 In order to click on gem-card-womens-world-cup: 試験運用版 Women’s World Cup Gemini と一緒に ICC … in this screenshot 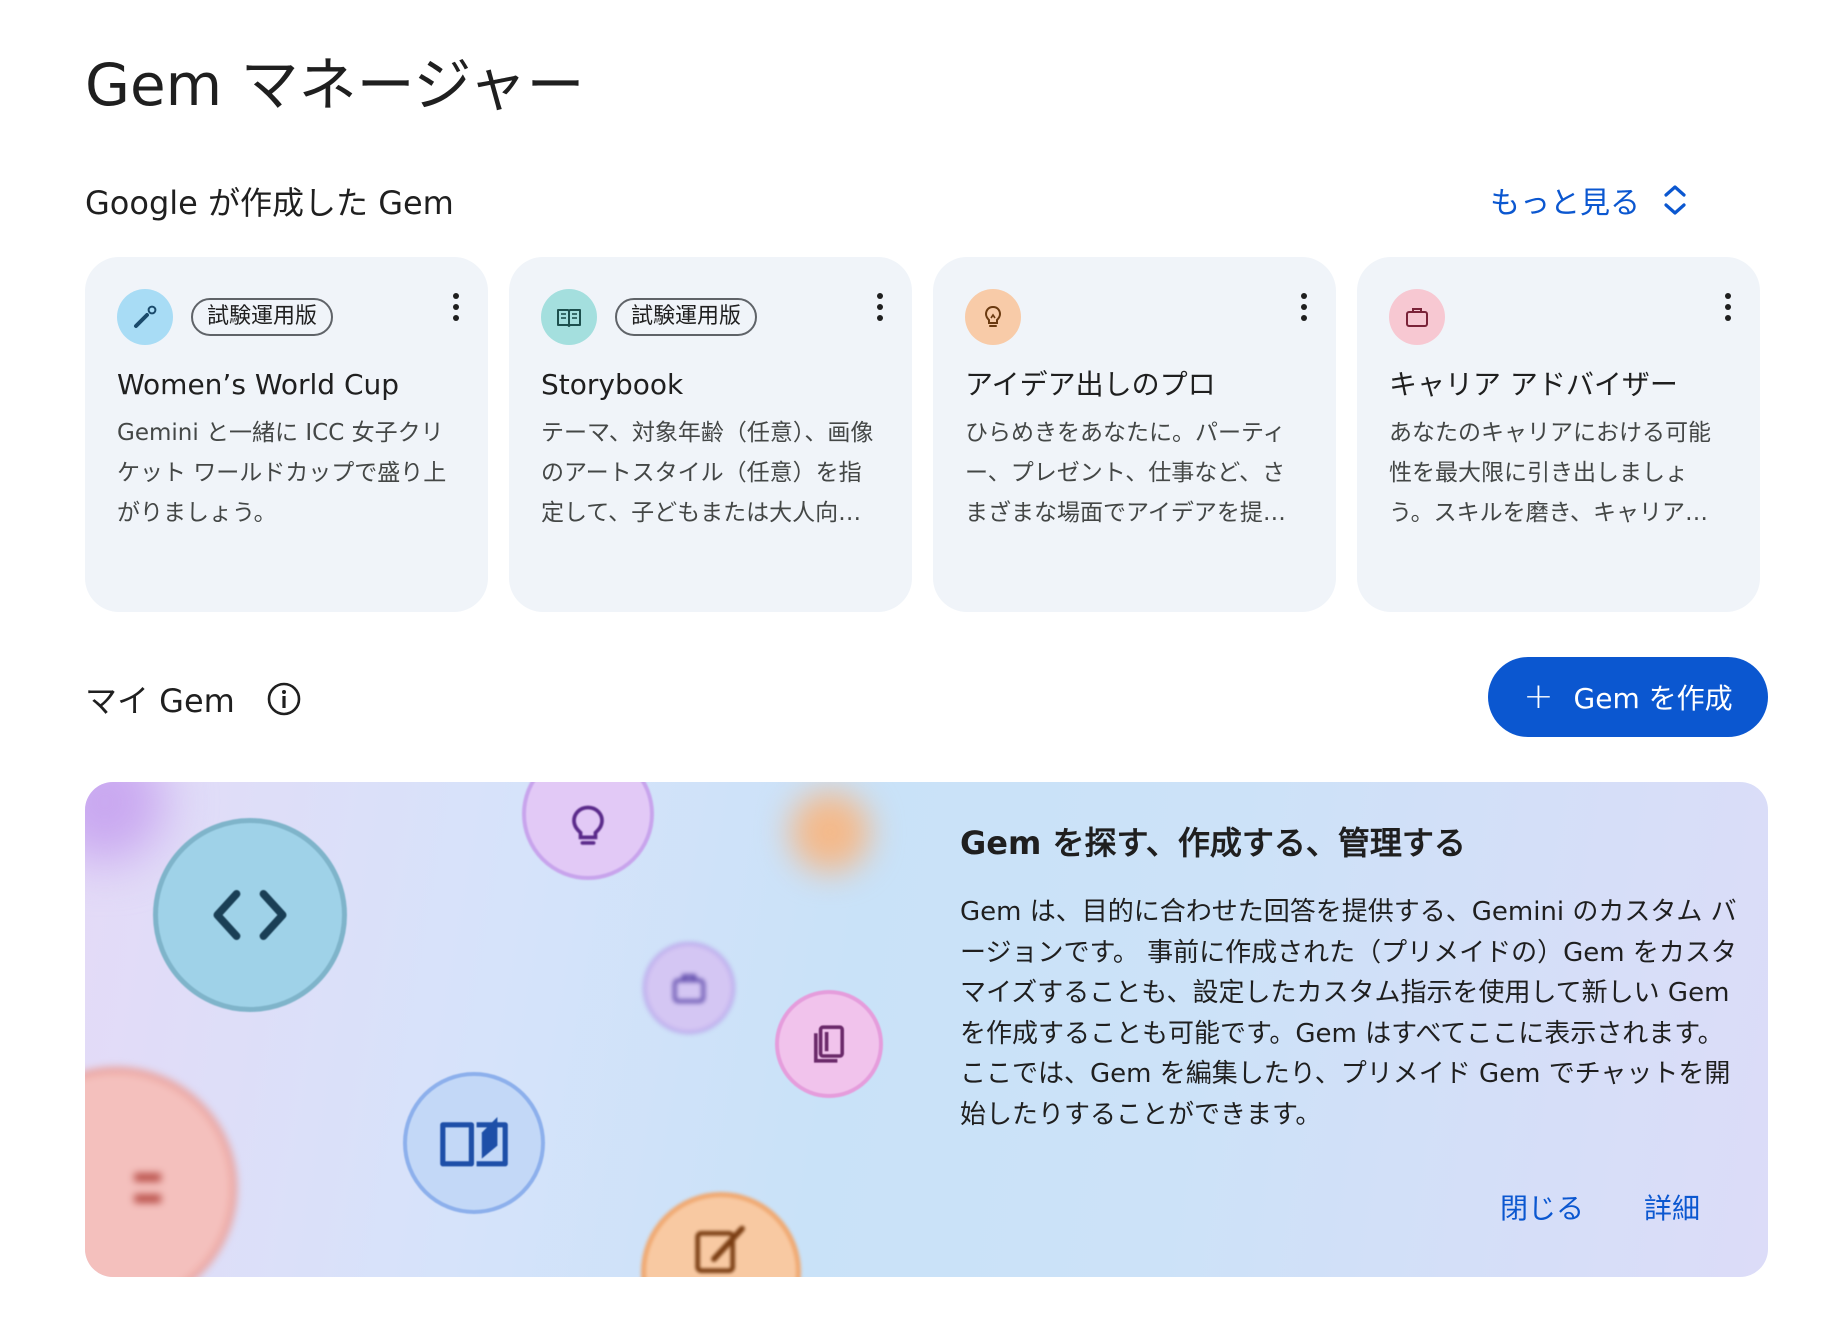, I will do `click(286, 434)`.